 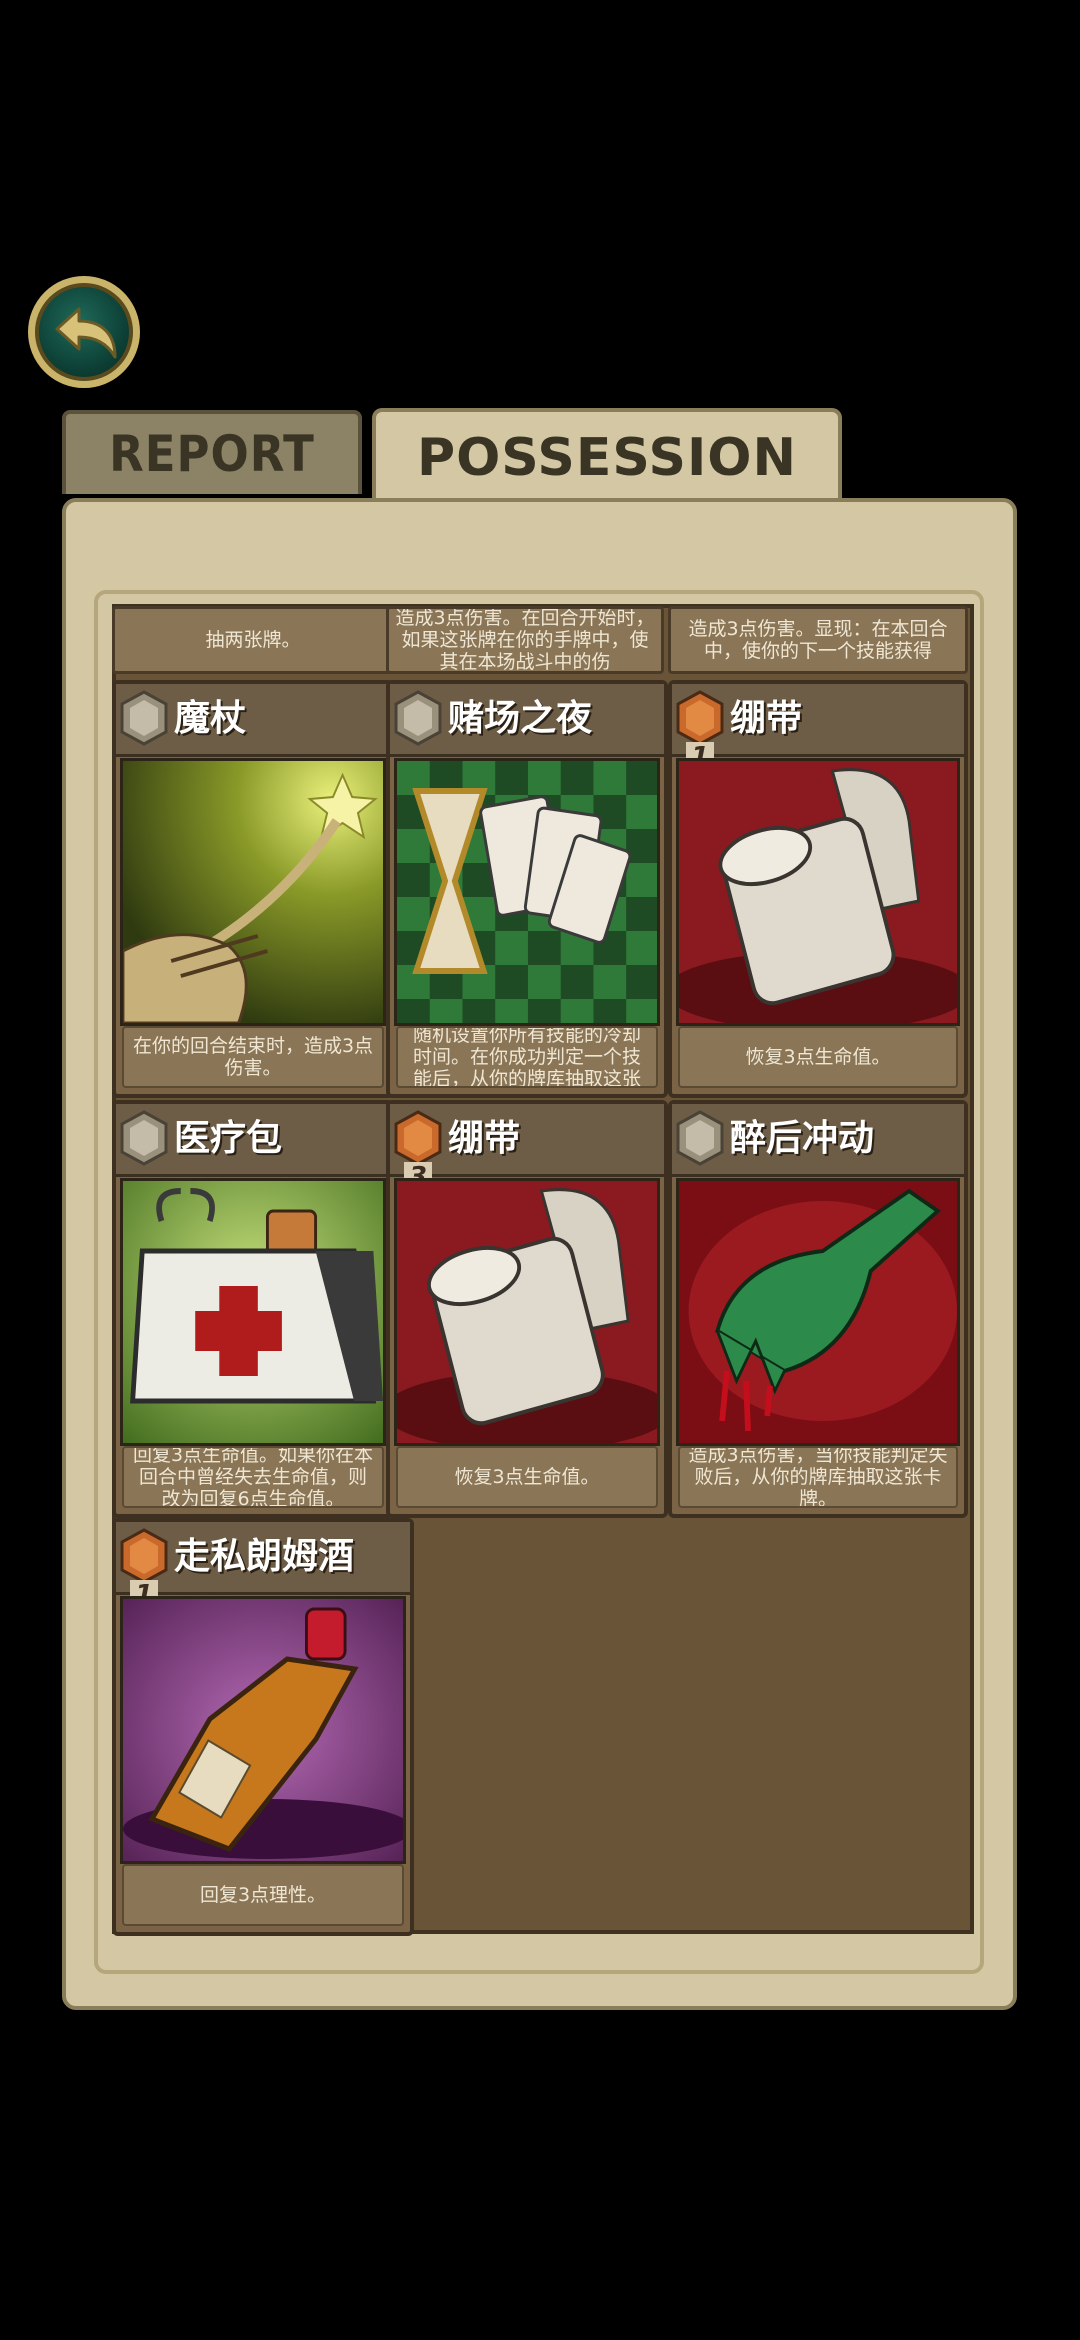 I want to click on tab-possession-label: POSSESSION, so click(x=607, y=458).